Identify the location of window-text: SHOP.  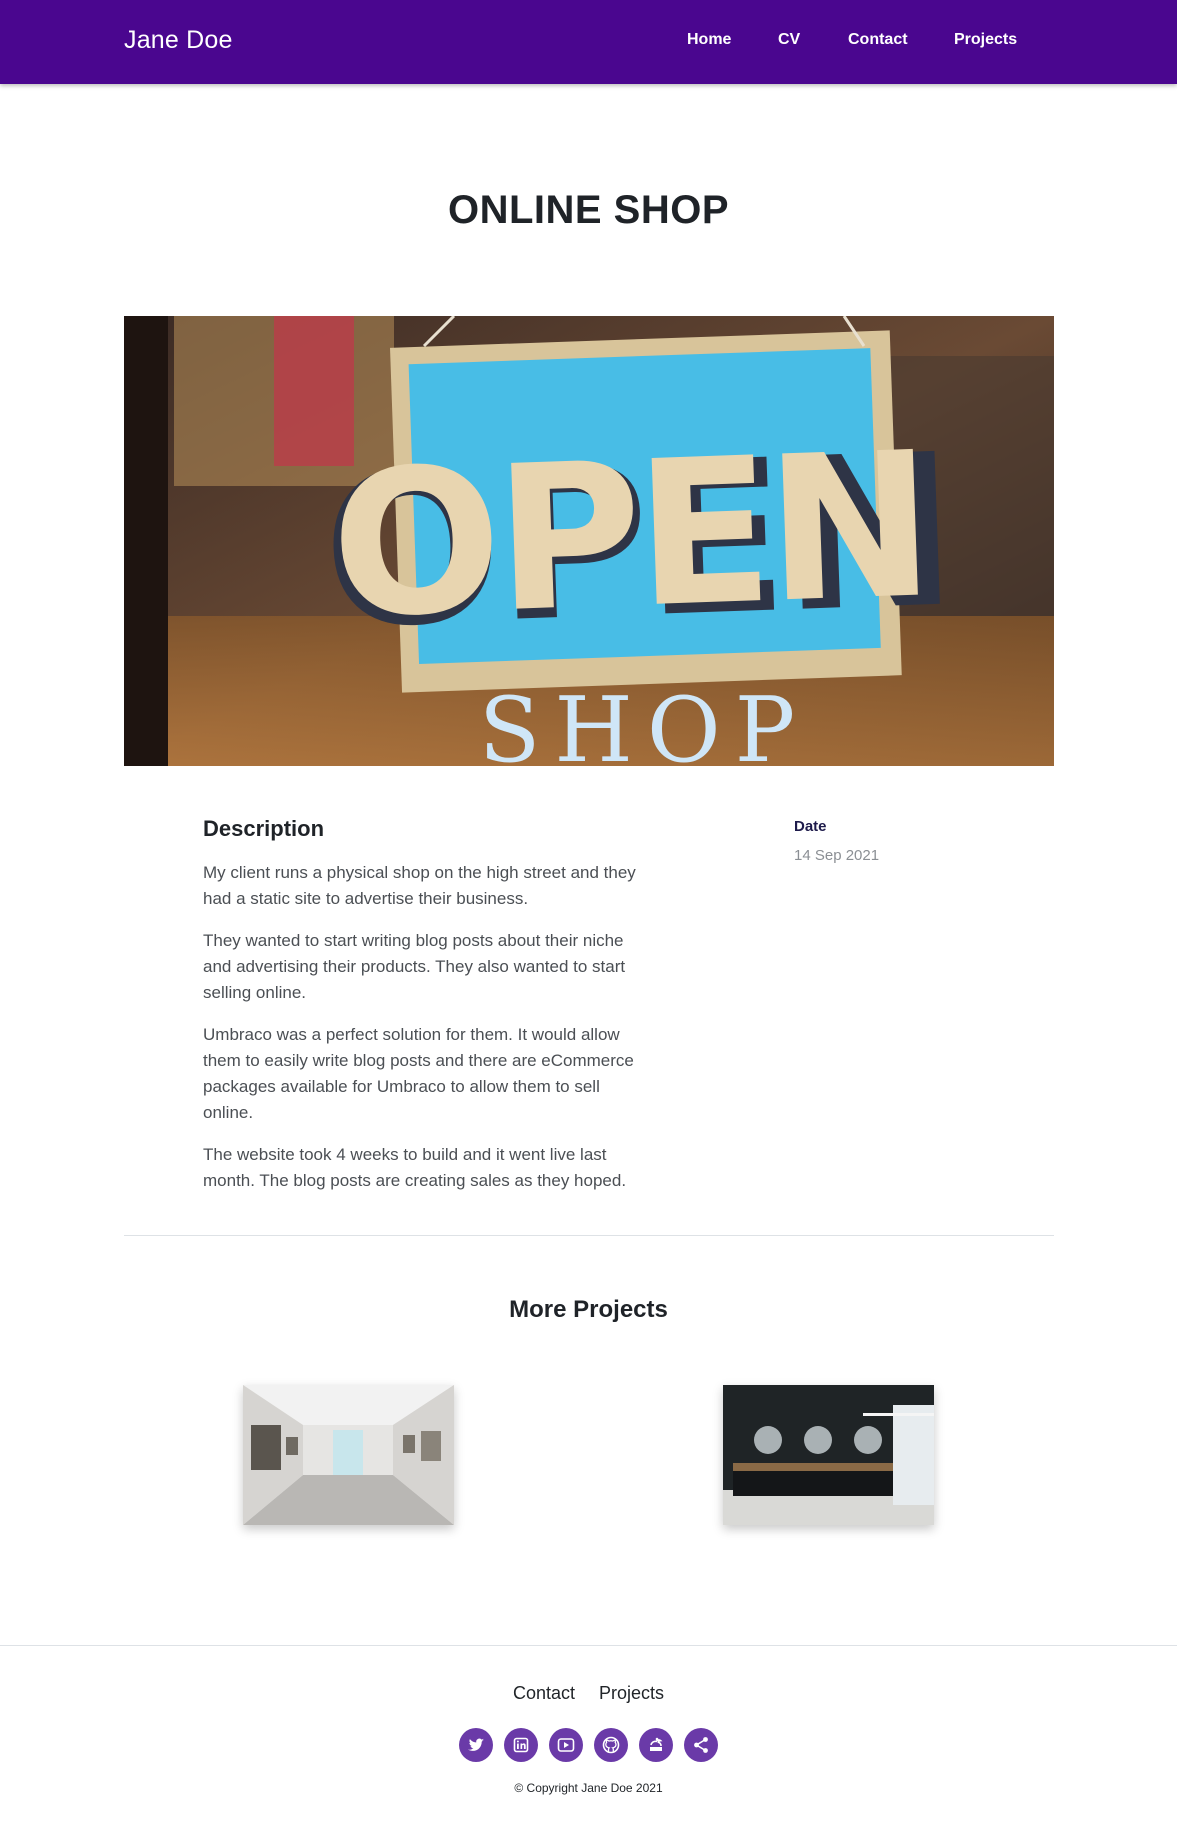
(644, 722).